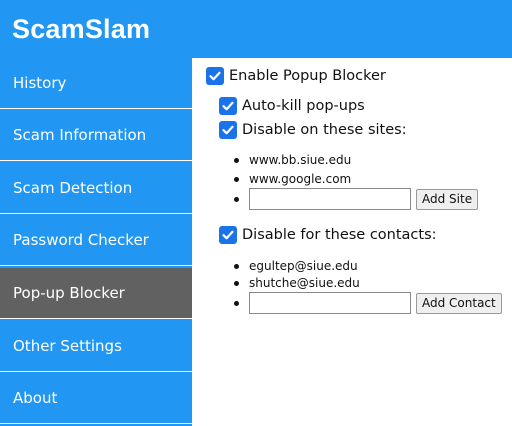 This screenshot has height=426, width=512. Describe the element at coordinates (81, 29) in the screenshot. I see `app-title: ScamSlam` at that location.